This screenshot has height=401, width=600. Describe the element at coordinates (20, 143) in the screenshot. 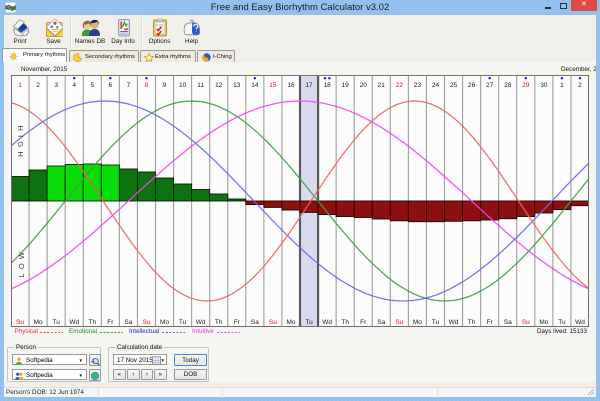

I see `svg-text: HIGH` at that location.